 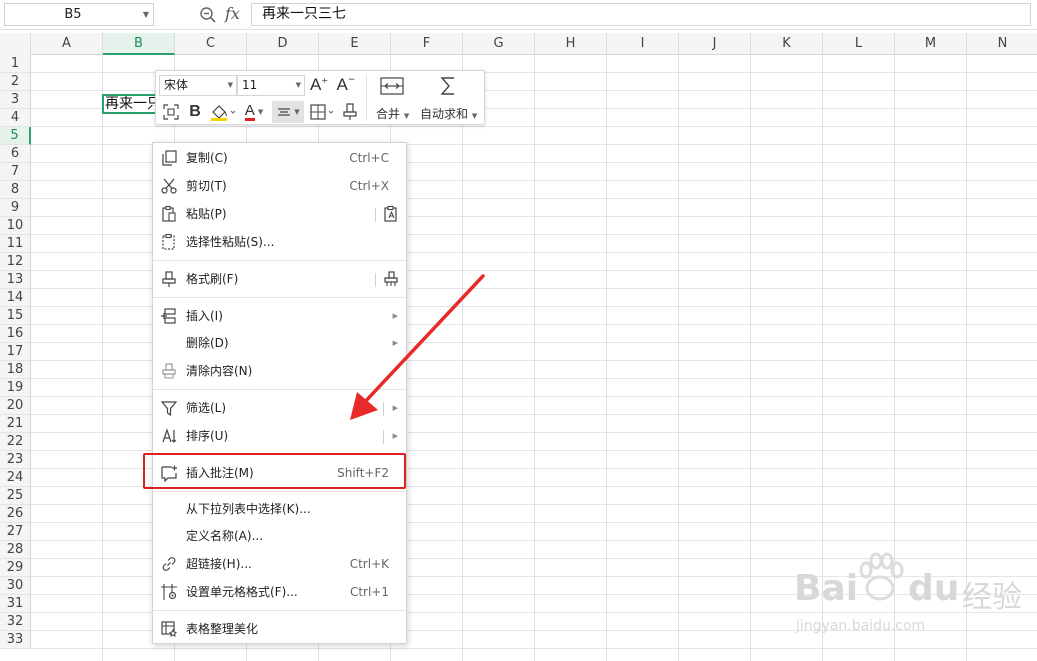 I want to click on column-header-a: A, so click(x=67, y=44).